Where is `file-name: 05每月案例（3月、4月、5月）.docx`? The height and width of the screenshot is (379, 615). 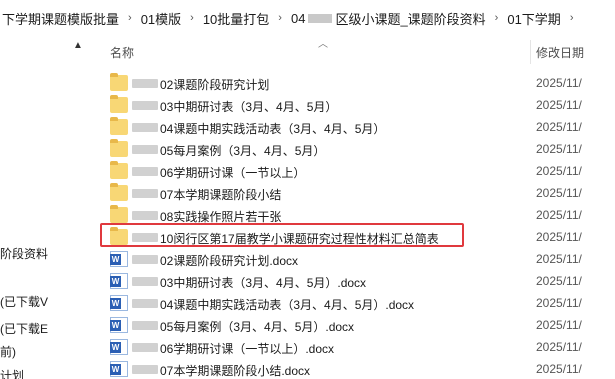 file-name: 05每月案例（3月、4月、5月）.docx is located at coordinates (257, 327).